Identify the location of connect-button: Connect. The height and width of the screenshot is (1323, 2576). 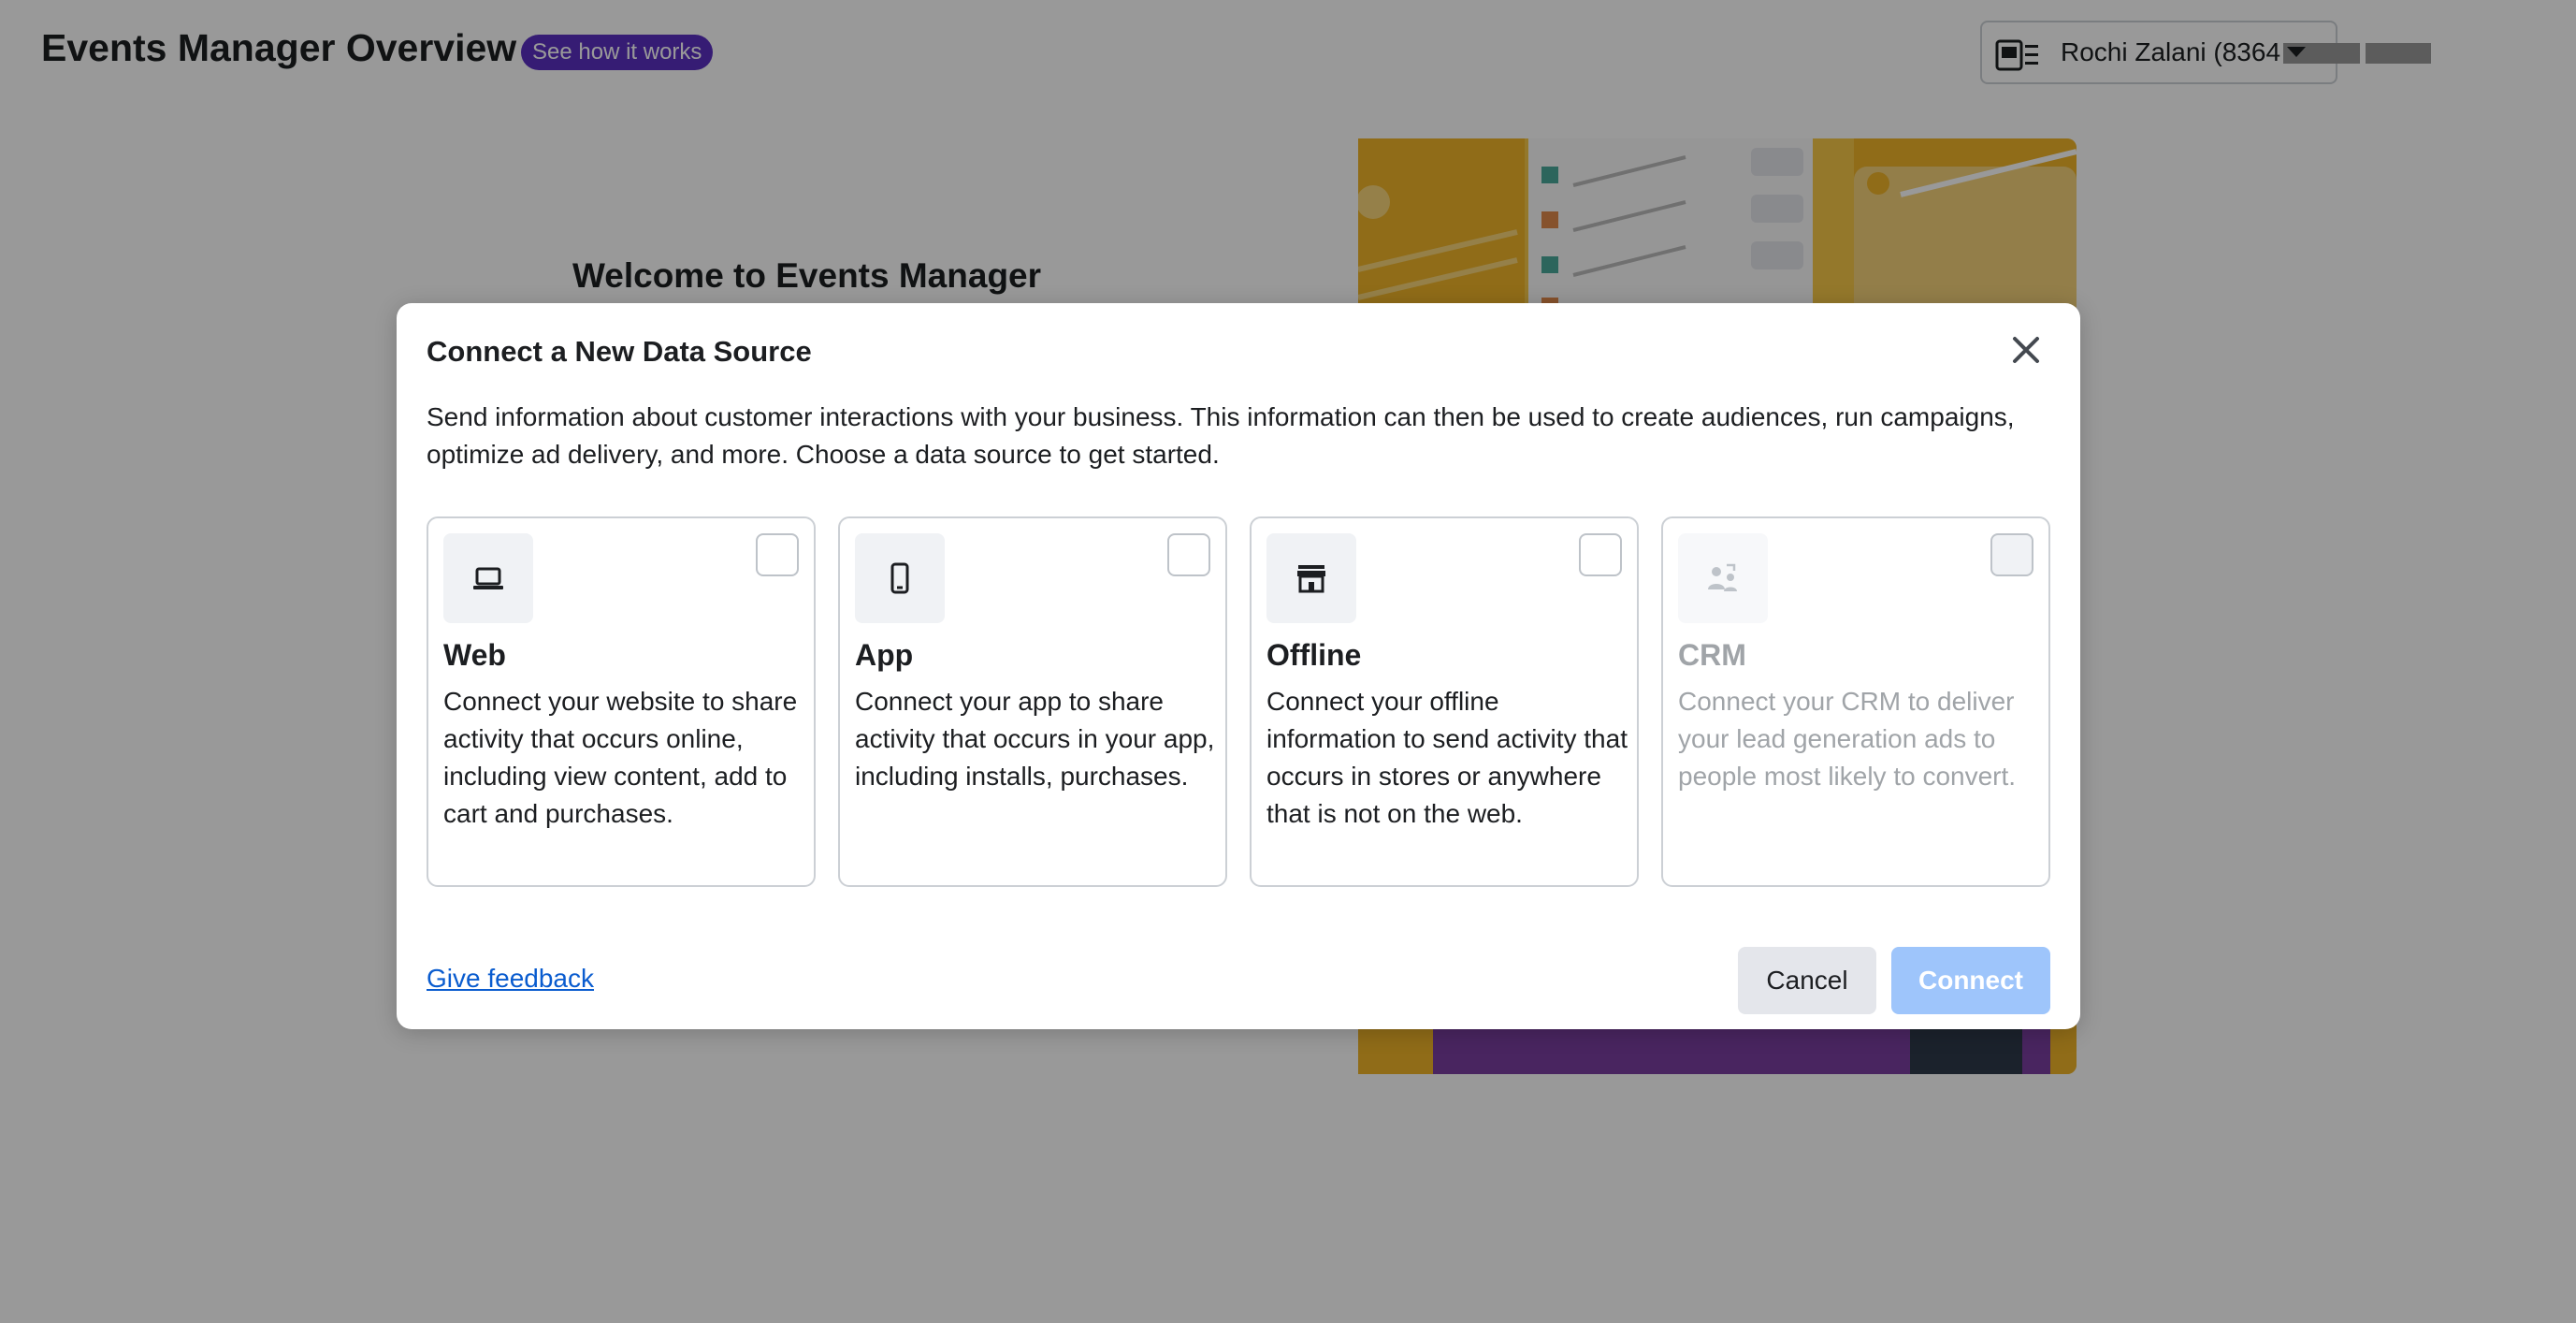
(1970, 980).